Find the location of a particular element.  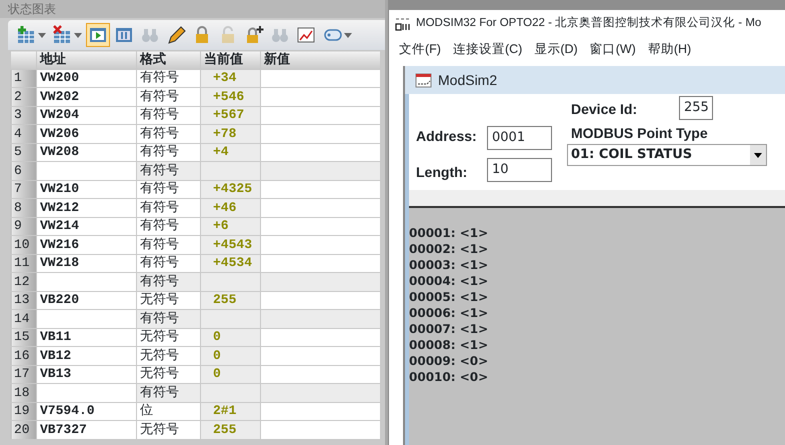

column-header: 新值 is located at coordinates (320, 59).